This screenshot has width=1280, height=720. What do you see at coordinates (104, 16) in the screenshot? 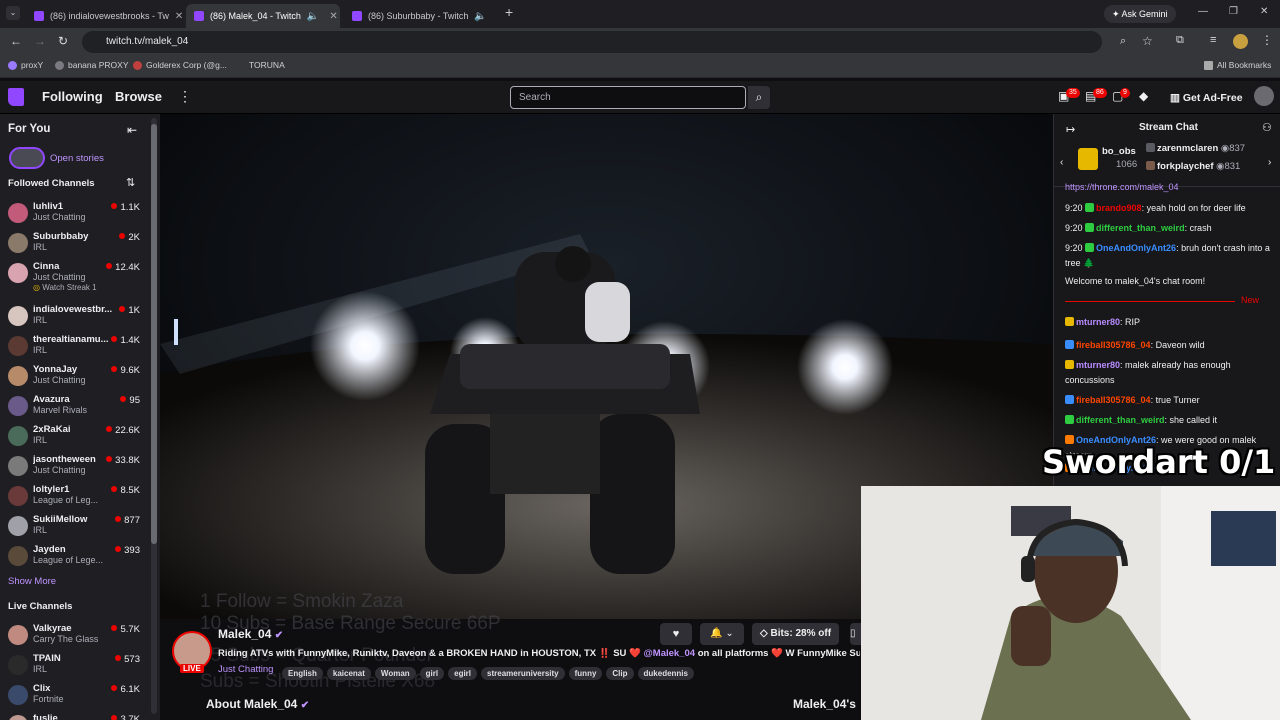
I see `browser-tab-1: (86) indialovewestbrooks - Tw ✕` at bounding box center [104, 16].